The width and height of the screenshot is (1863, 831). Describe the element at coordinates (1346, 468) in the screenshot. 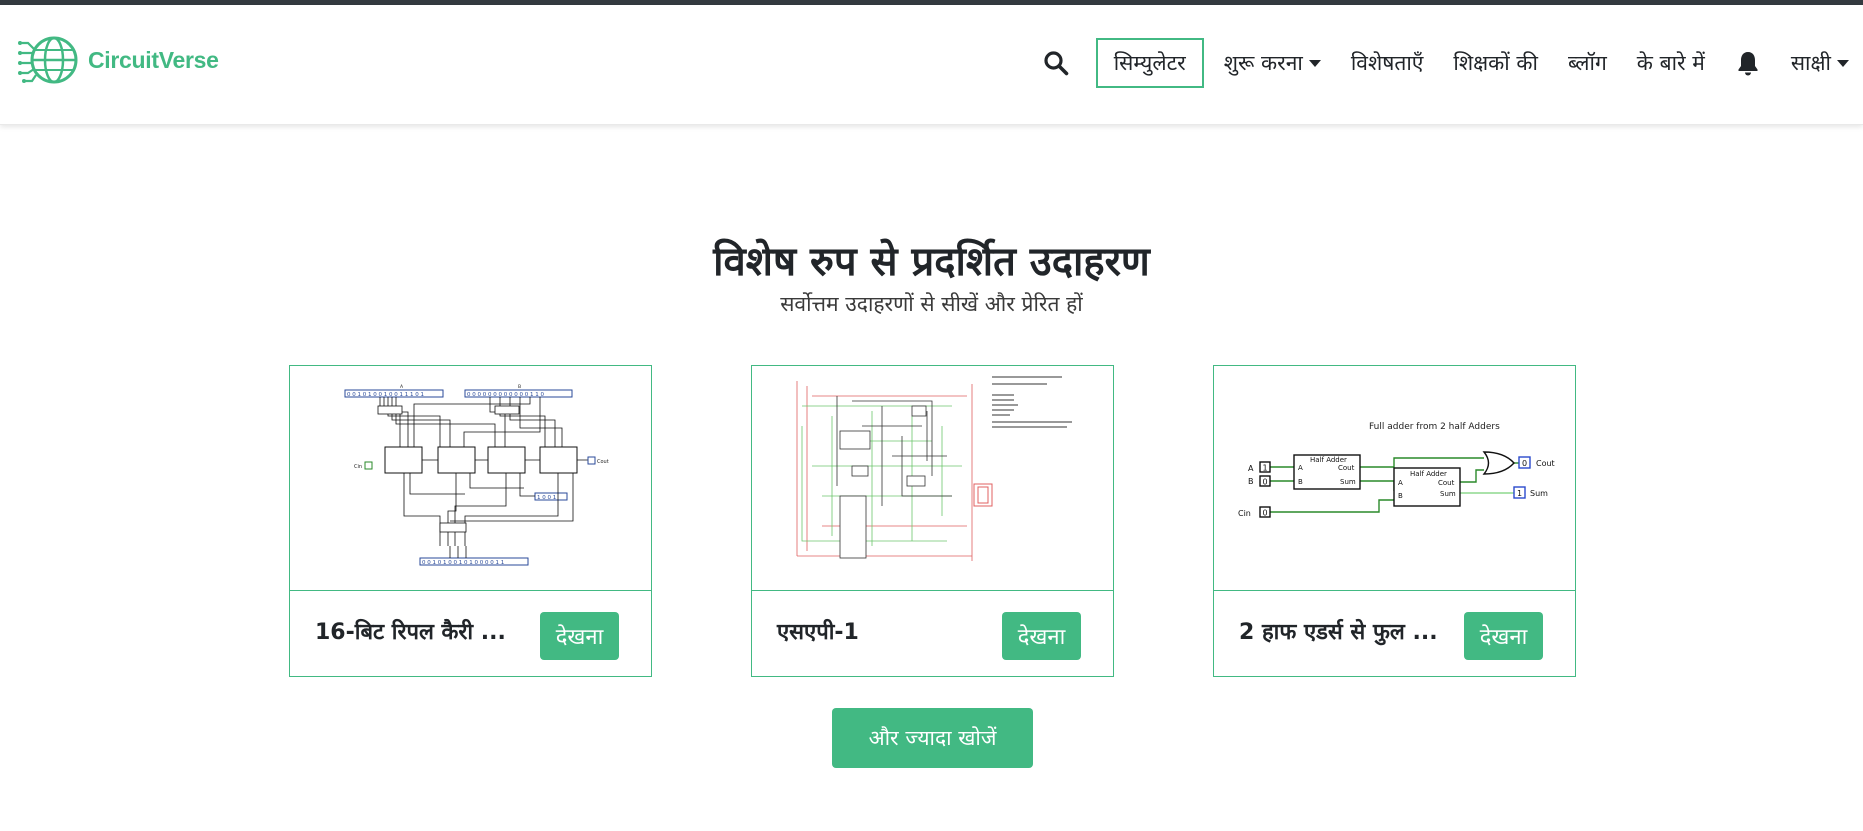

I see `thumb-port-cout1: Cout` at that location.